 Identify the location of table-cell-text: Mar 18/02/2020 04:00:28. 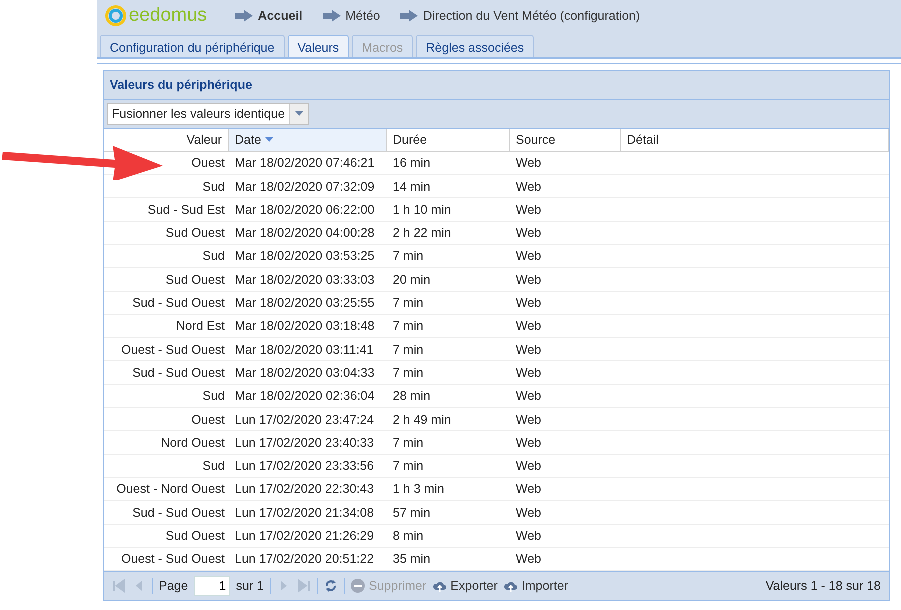
(305, 233).